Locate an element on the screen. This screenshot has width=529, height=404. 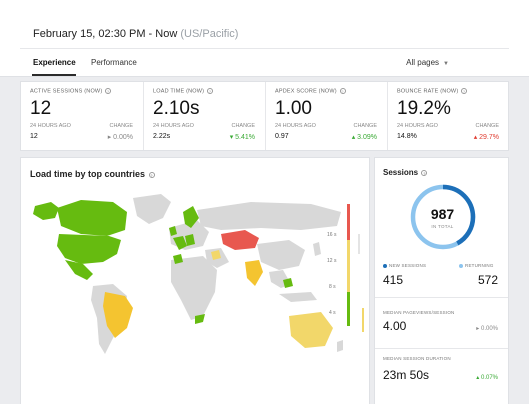
legend-bar-fast is located at coordinates (348, 309).